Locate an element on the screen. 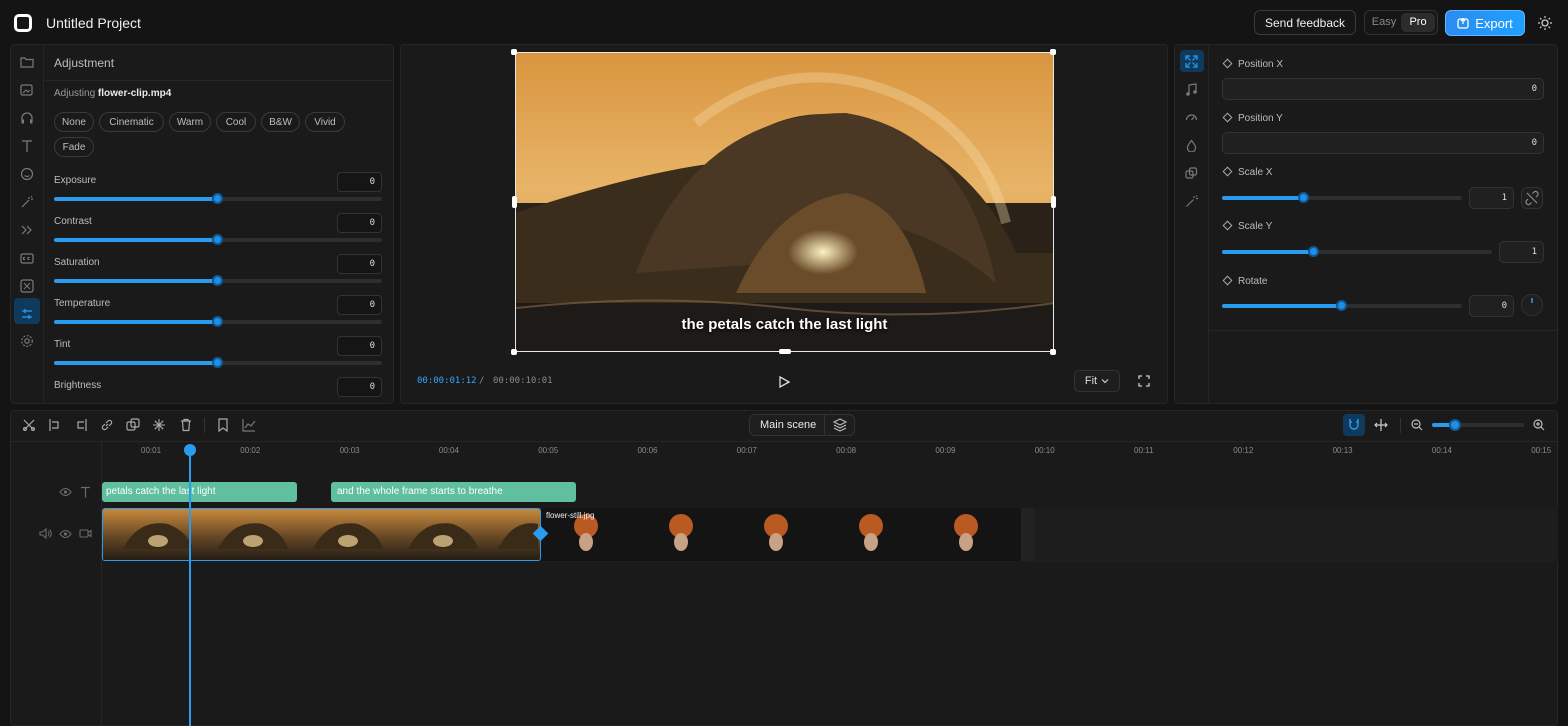  rotate-dial is located at coordinates (1532, 305).